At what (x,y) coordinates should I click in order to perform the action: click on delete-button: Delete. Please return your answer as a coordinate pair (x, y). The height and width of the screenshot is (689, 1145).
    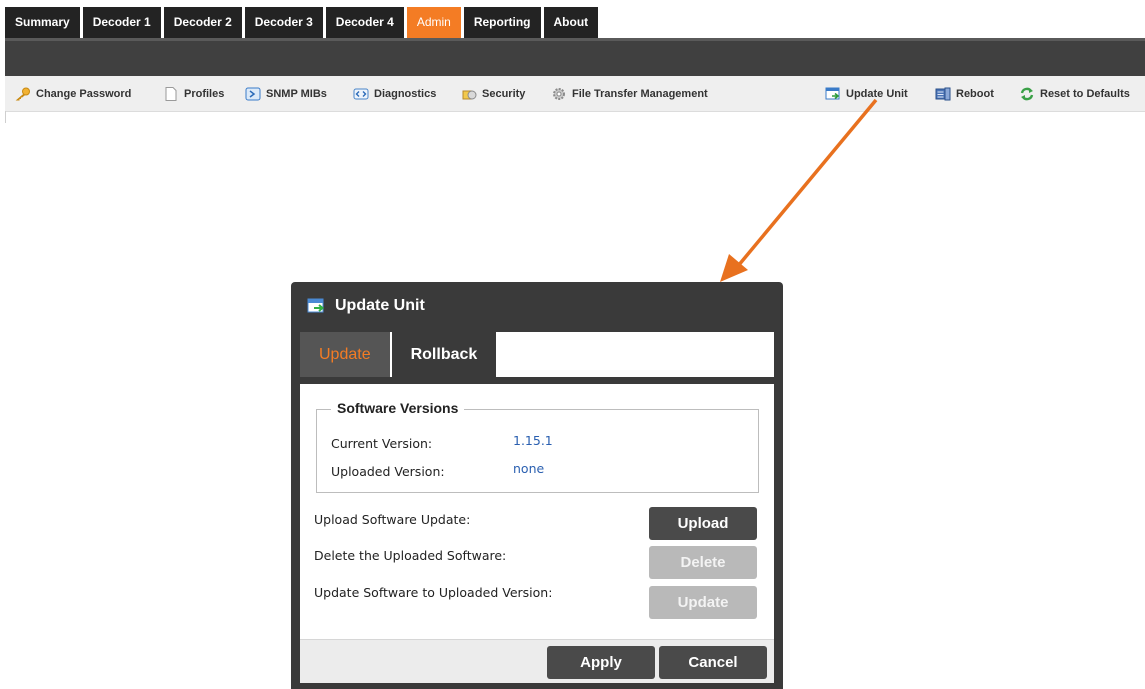
    Looking at the image, I should click on (703, 562).